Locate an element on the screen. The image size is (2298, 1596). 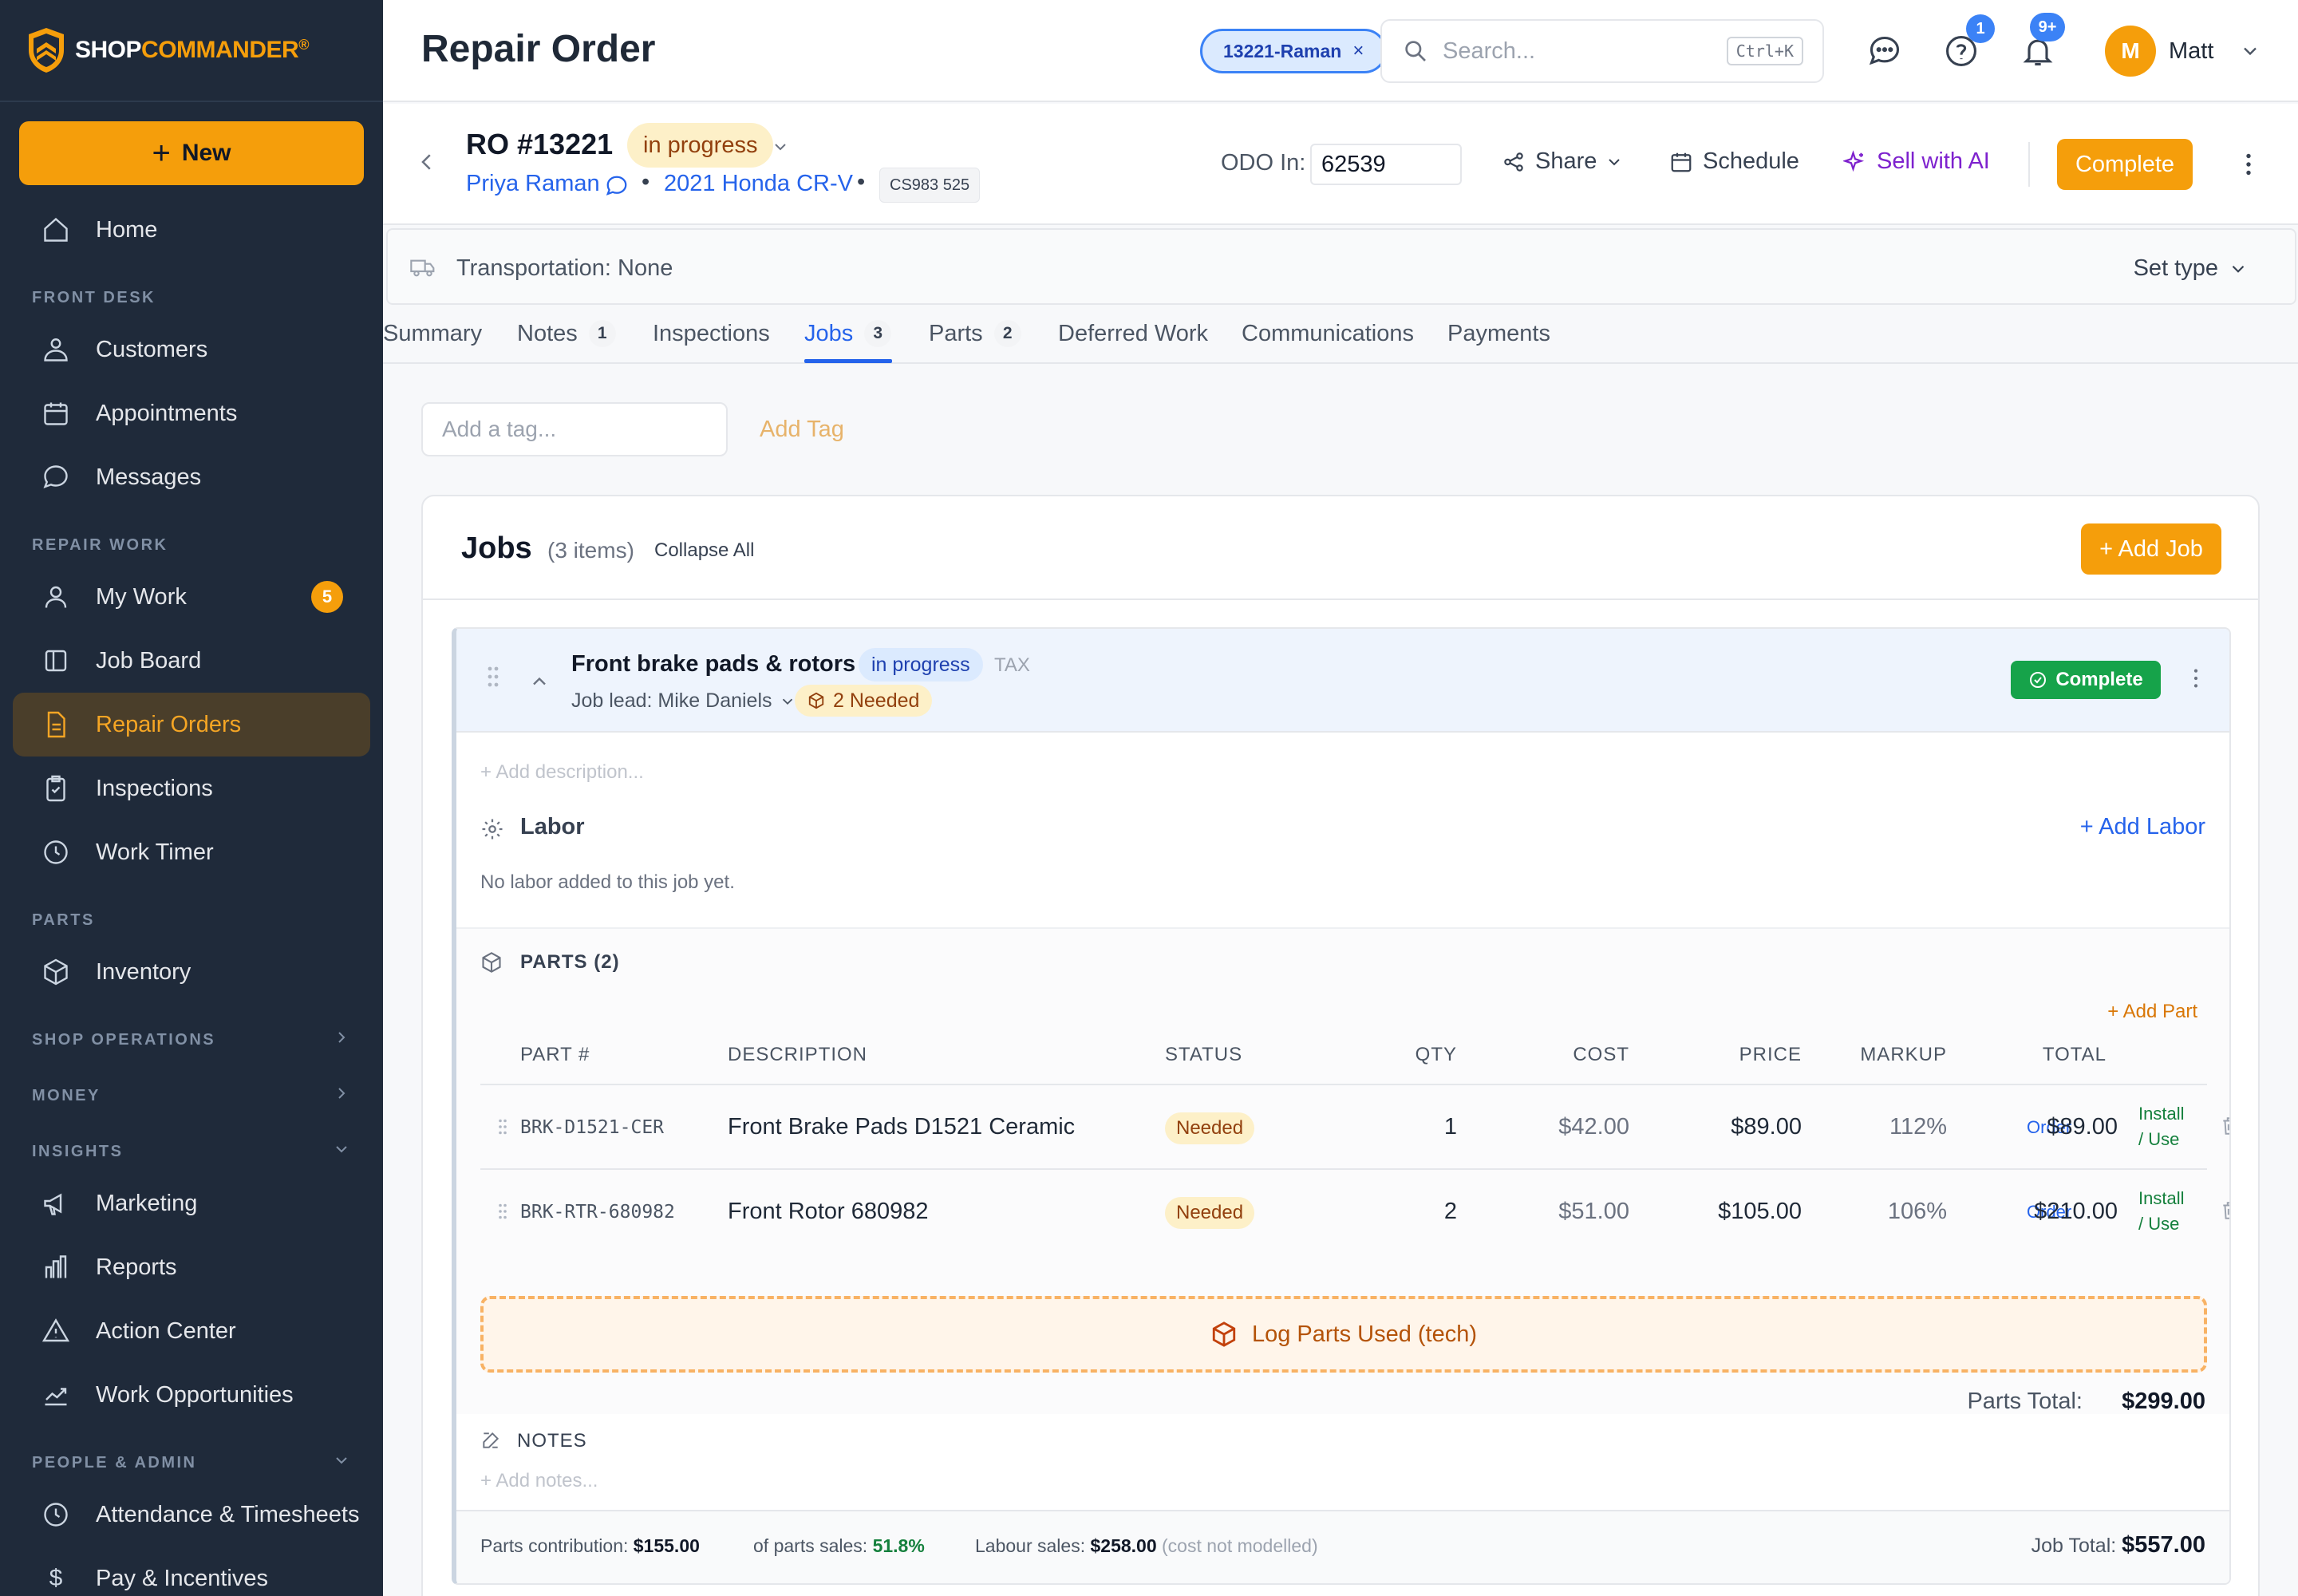
chat-icon is located at coordinates (1885, 51).